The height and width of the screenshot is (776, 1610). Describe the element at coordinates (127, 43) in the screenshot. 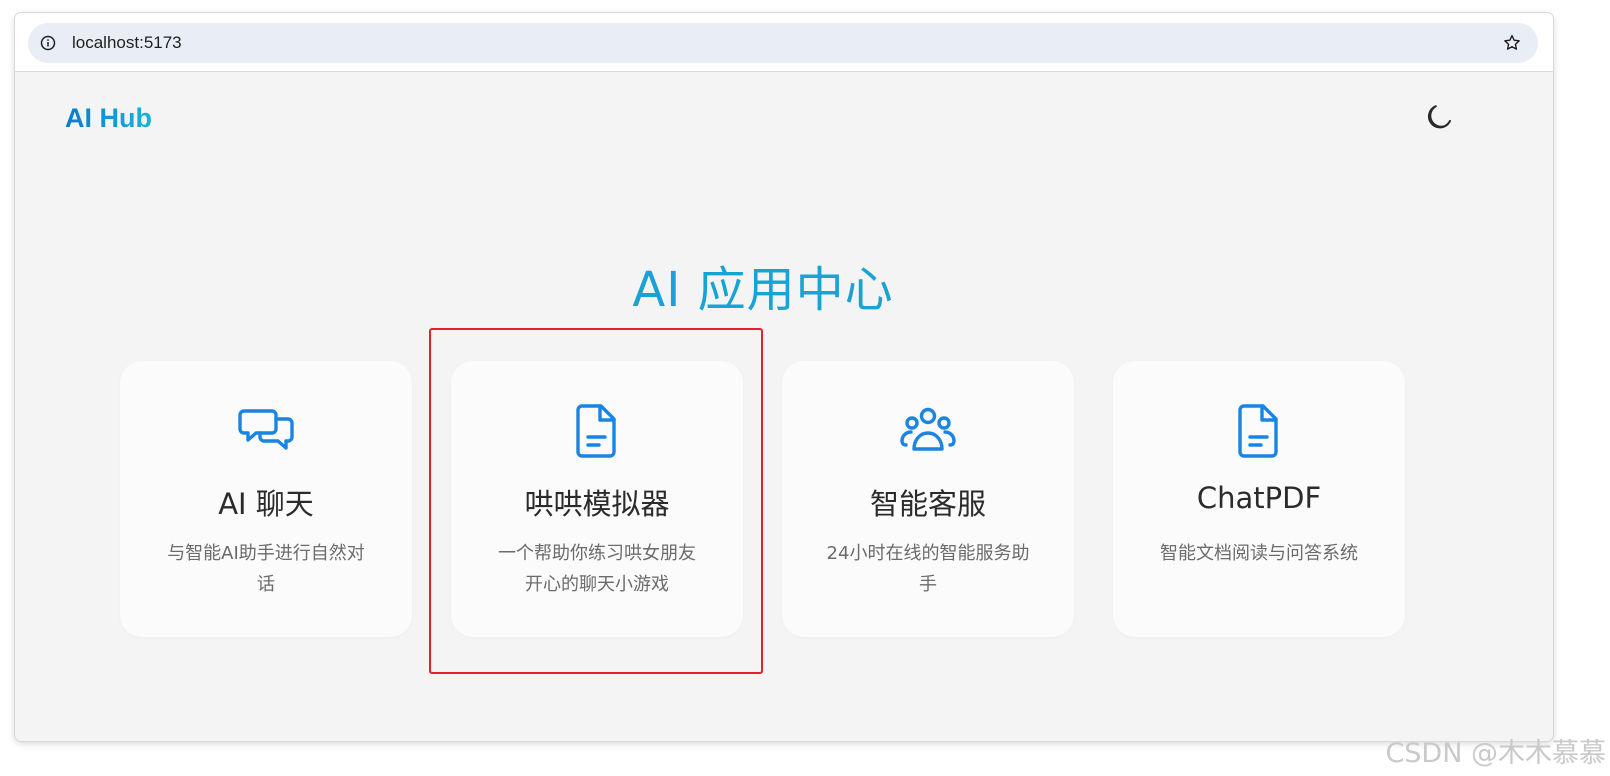

I see `url-text: localhost:5173` at that location.